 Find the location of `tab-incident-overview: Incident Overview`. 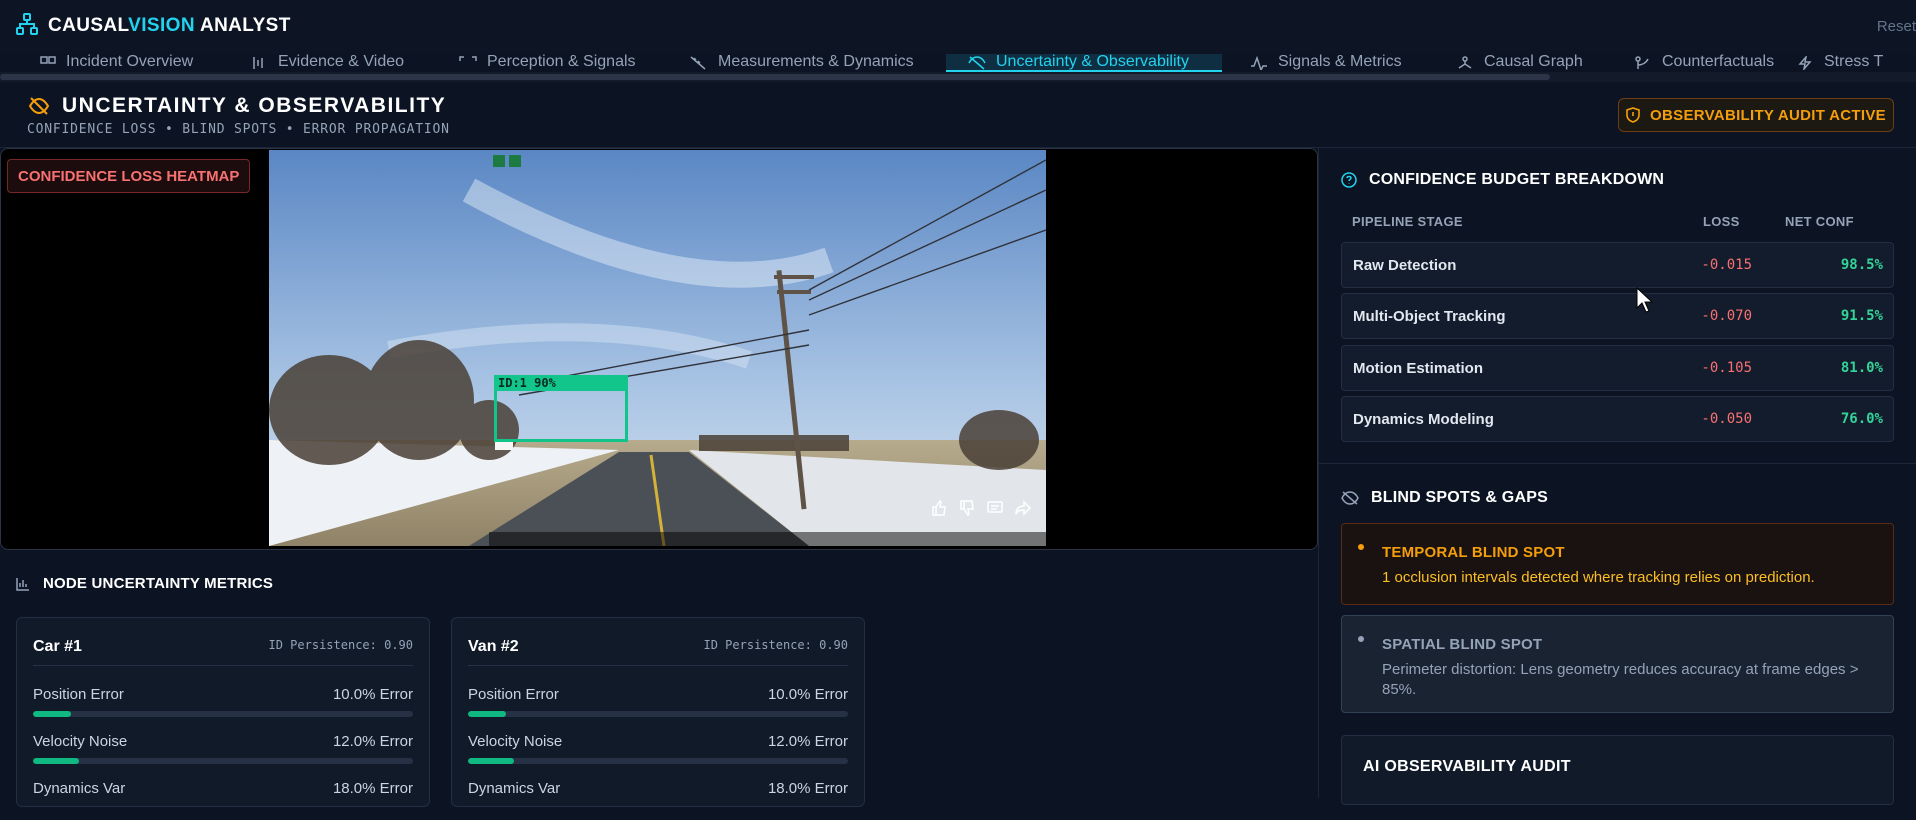

tab-incident-overview: Incident Overview is located at coordinates (116, 63).